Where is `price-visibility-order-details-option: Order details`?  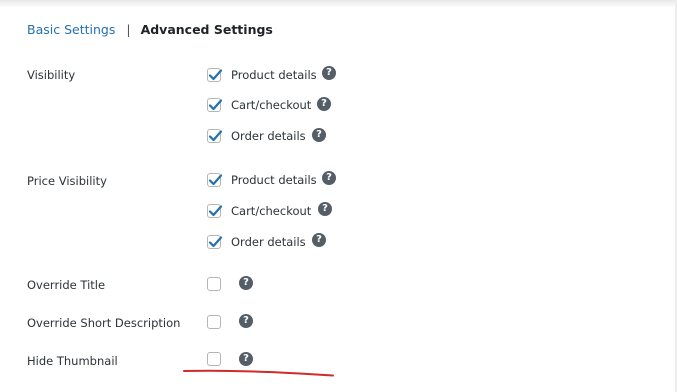 price-visibility-order-details-option: Order details is located at coordinates (256, 241).